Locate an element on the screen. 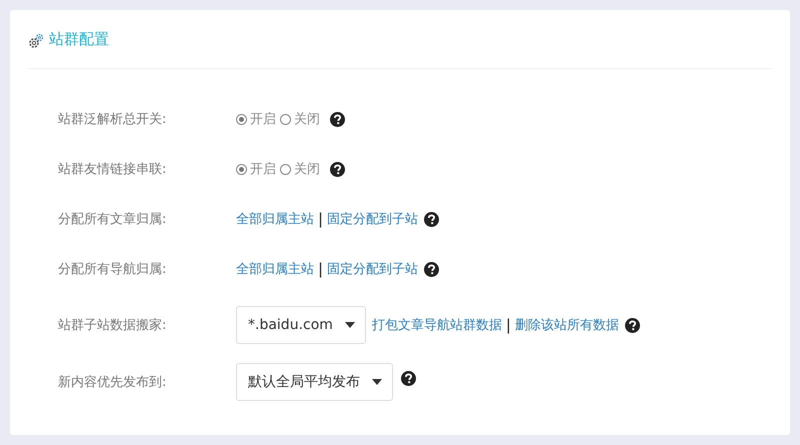 Image resolution: width=800 pixels, height=445 pixels. dropdown: 默认全局平均发布 is located at coordinates (314, 382).